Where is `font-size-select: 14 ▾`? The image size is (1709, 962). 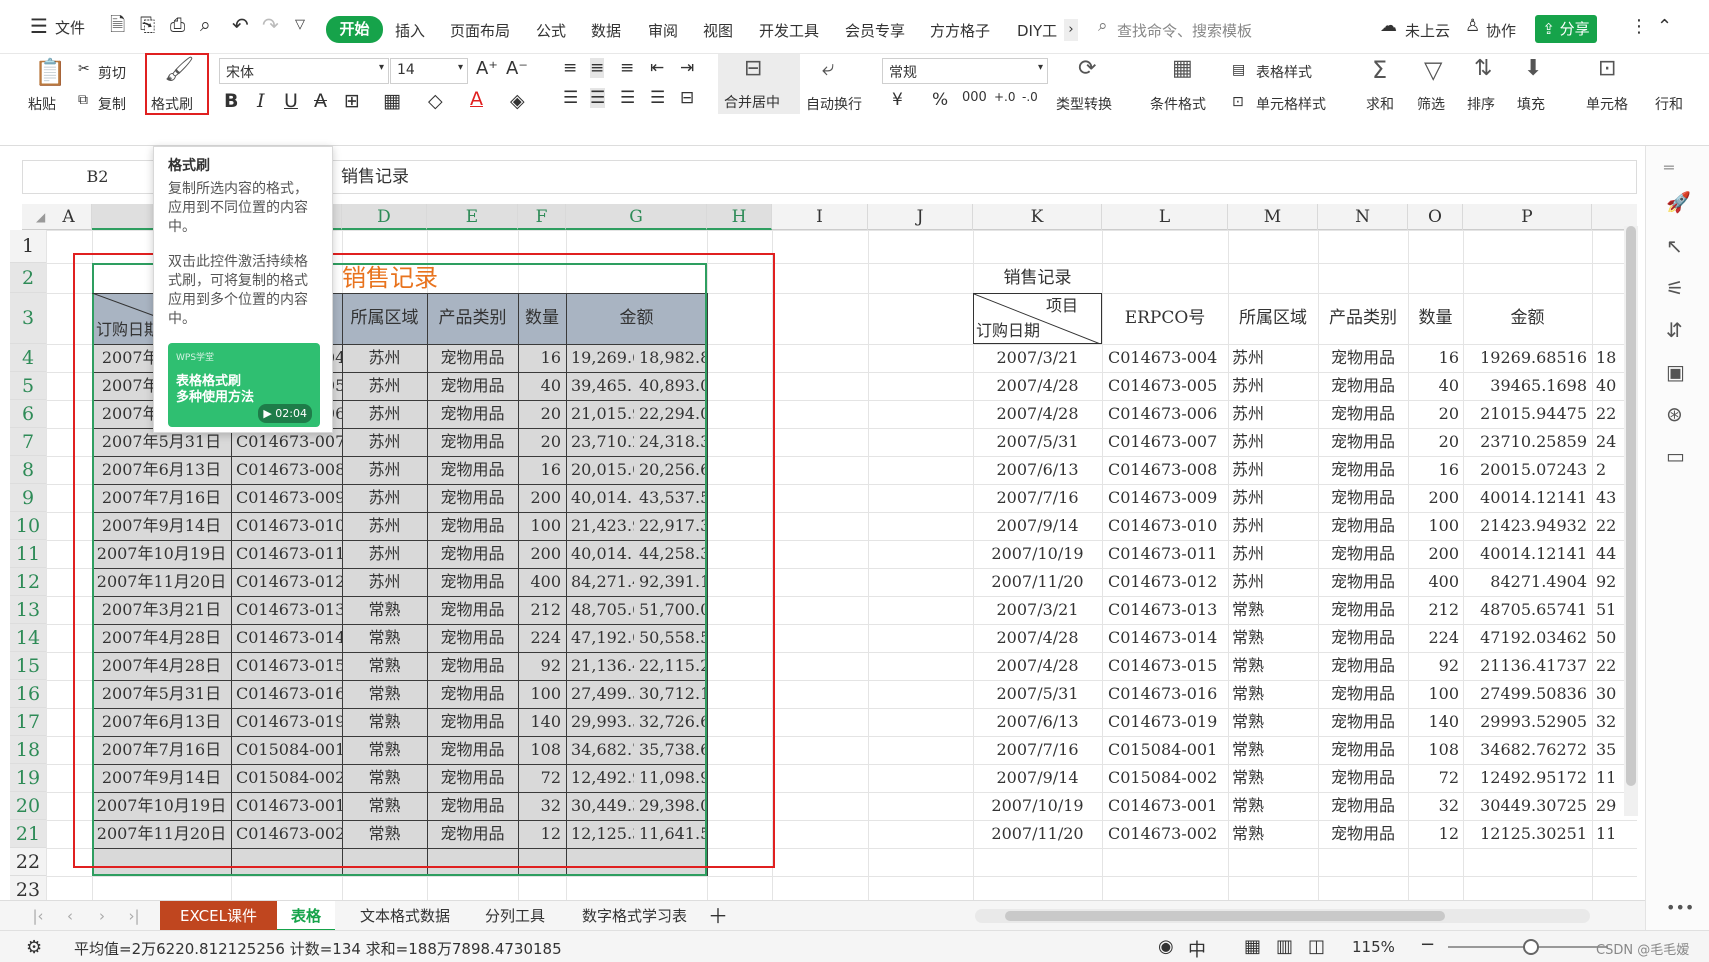 font-size-select: 14 ▾ is located at coordinates (429, 71).